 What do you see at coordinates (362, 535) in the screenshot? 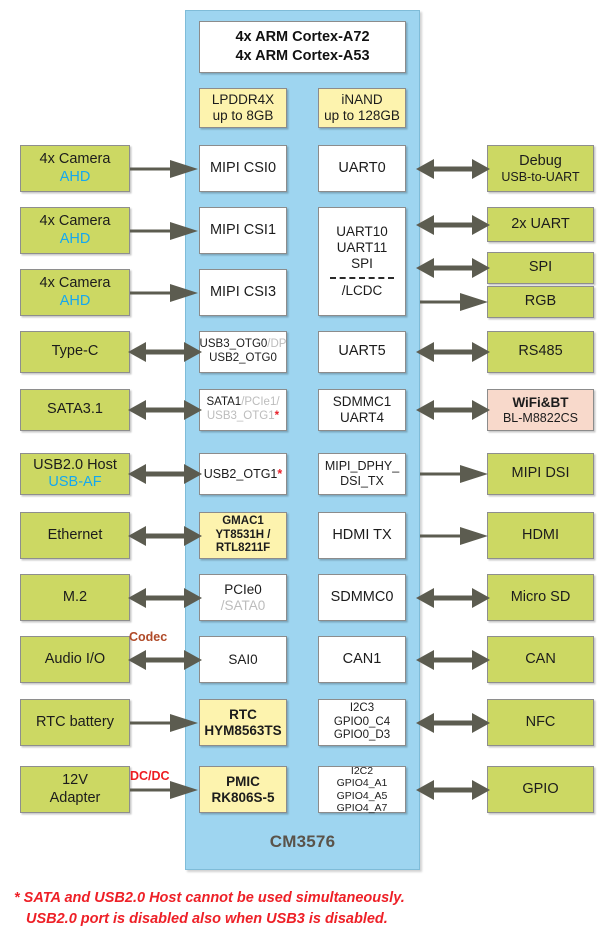
I see `soc-block-hdmi-tx: HDMI TX` at bounding box center [362, 535].